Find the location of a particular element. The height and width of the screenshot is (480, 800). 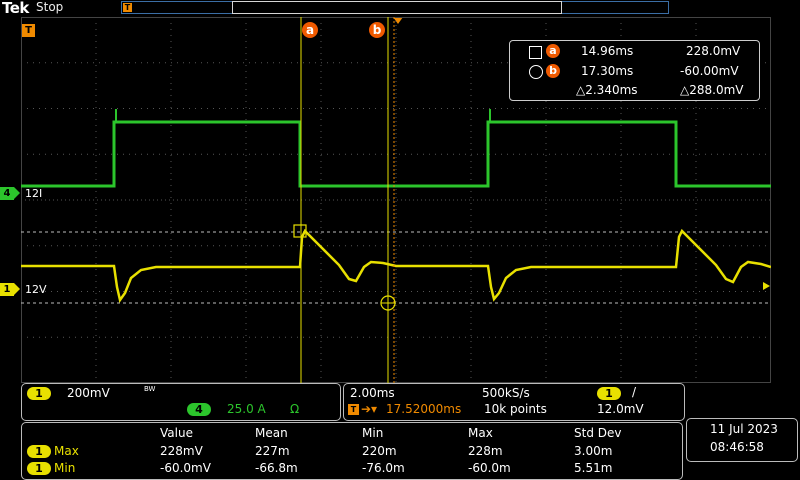

record-view-window is located at coordinates (397, 7).